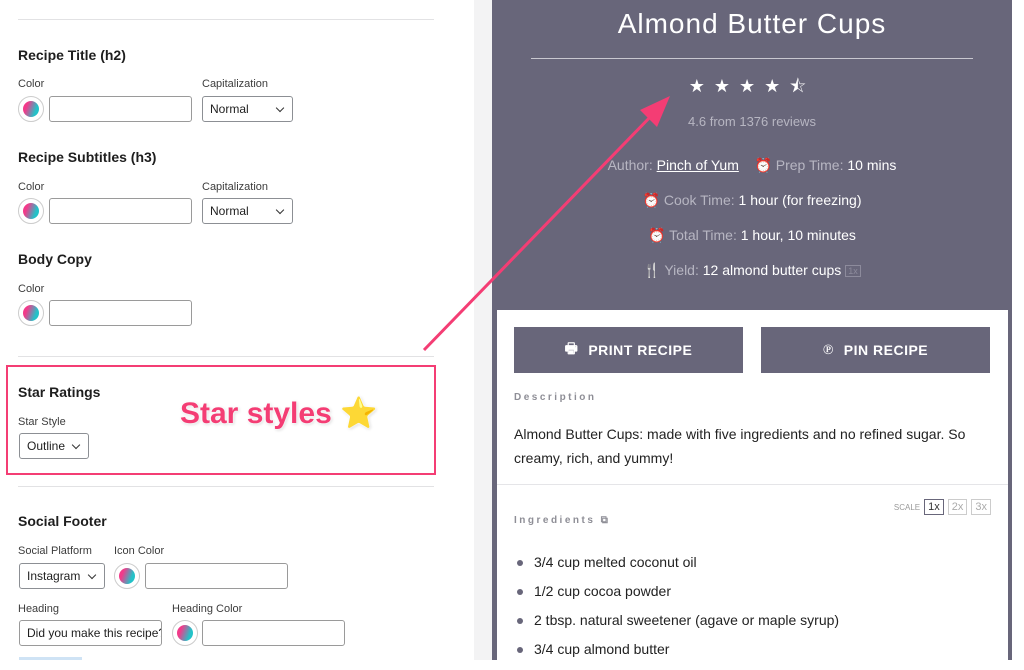 The image size is (1024, 670). Describe the element at coordinates (38, 609) in the screenshot. I see `heading-label: Heading` at that location.